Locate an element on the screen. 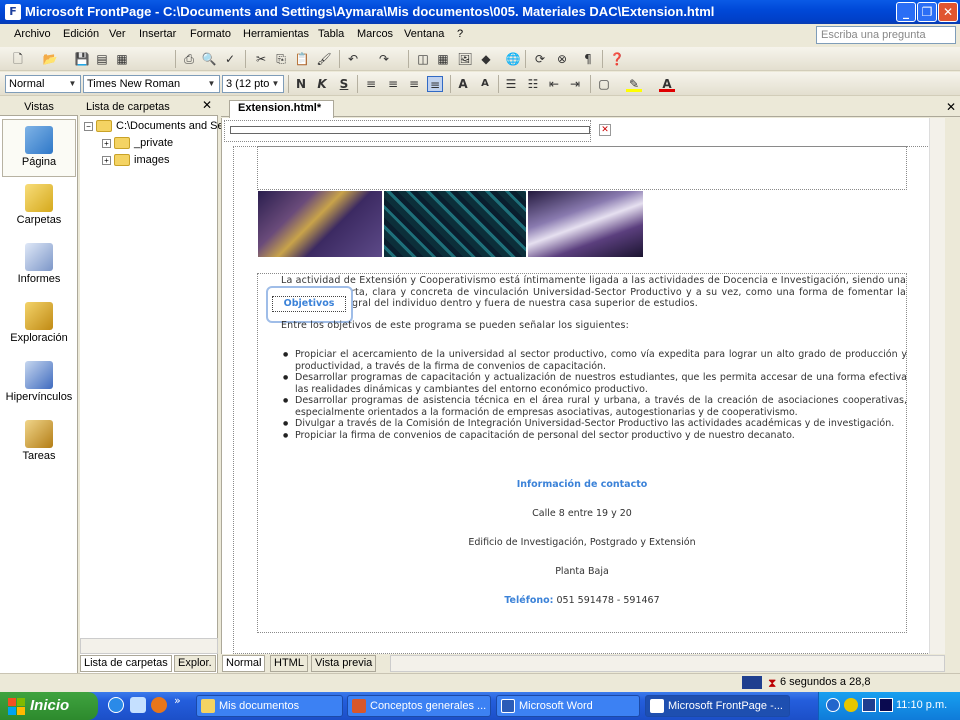  decrease-indent-icon: ⇤ is located at coordinates (554, 84).